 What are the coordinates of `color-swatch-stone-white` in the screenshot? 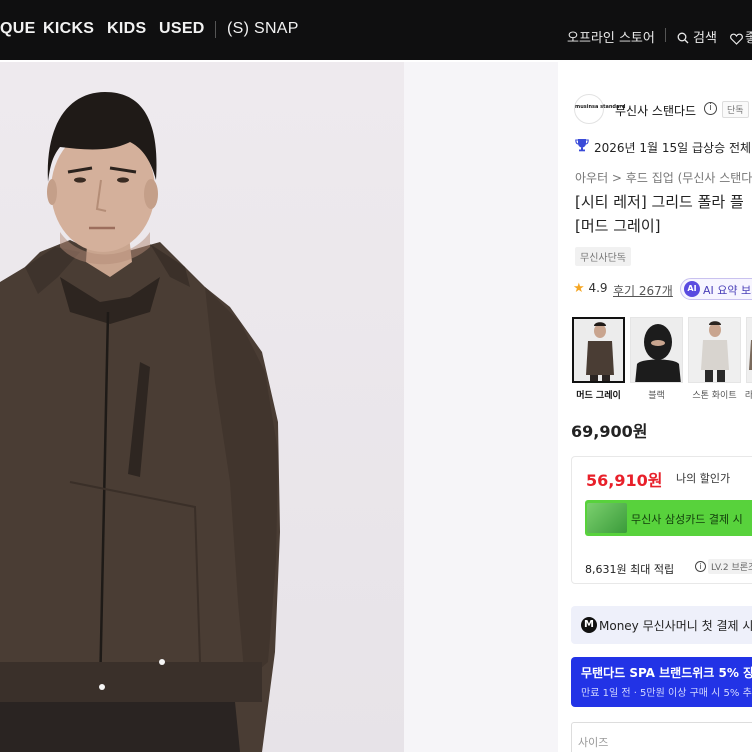 It's located at (714, 350).